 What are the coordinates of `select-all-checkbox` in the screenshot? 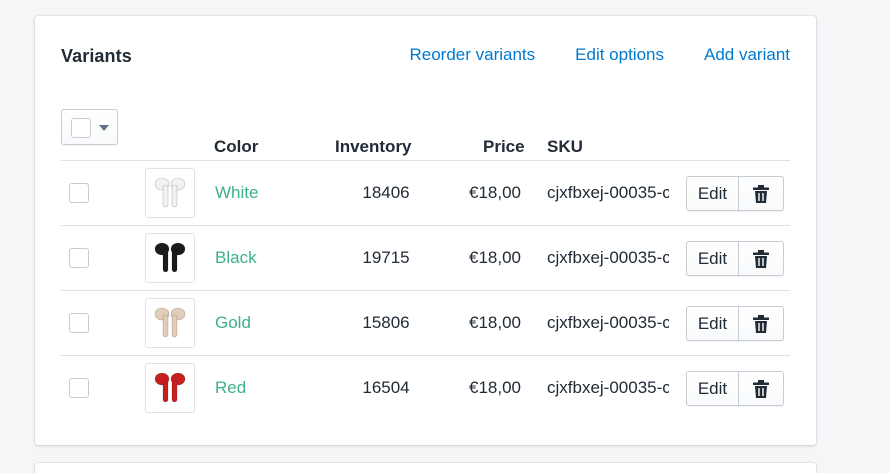 It's located at (81, 128).